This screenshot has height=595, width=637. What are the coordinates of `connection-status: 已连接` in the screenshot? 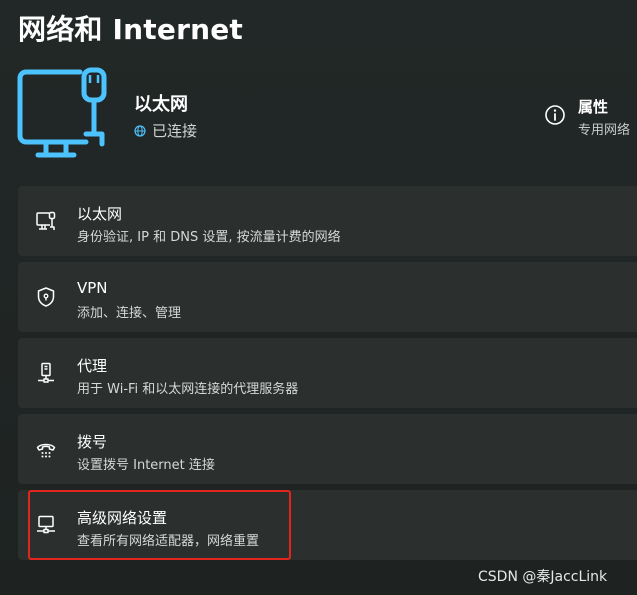 It's located at (165, 130).